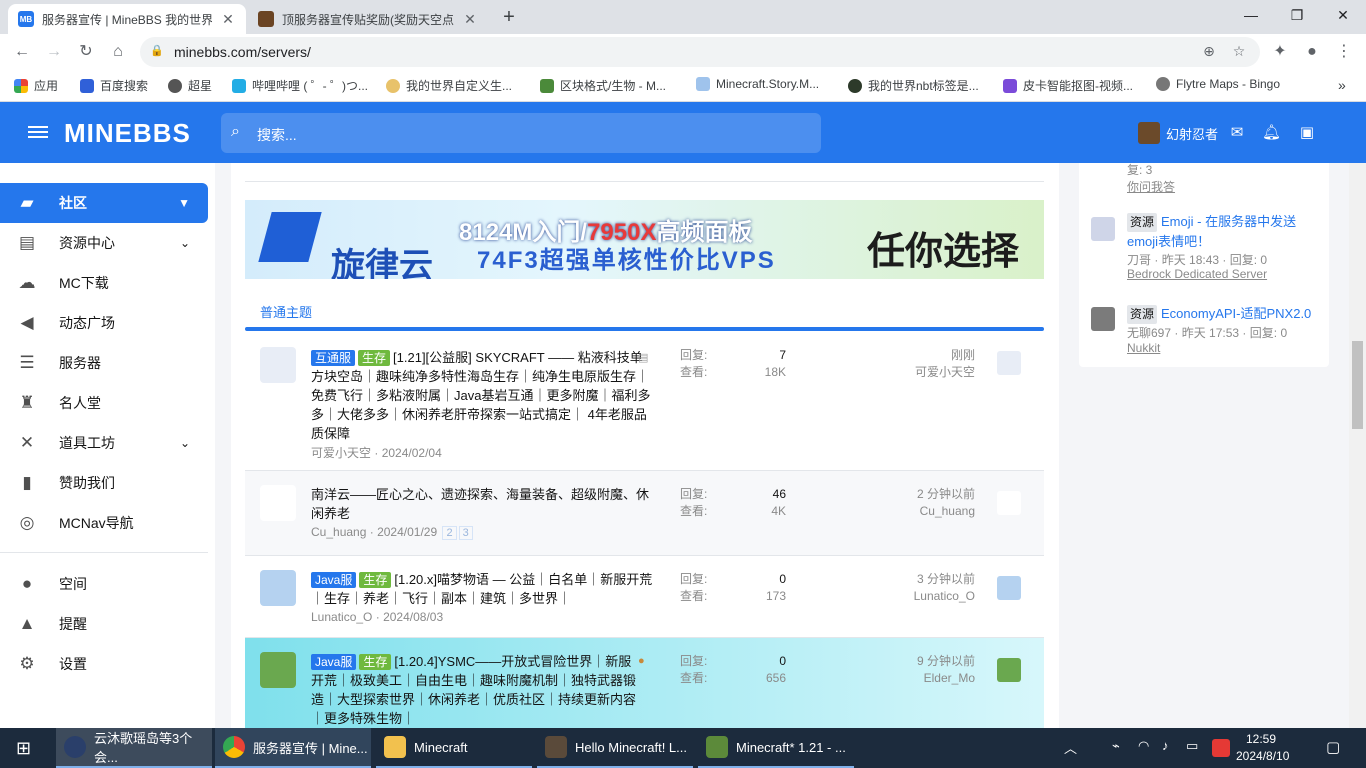  Describe the element at coordinates (1333, 747) in the screenshot. I see `notification-icon: ▢` at that location.